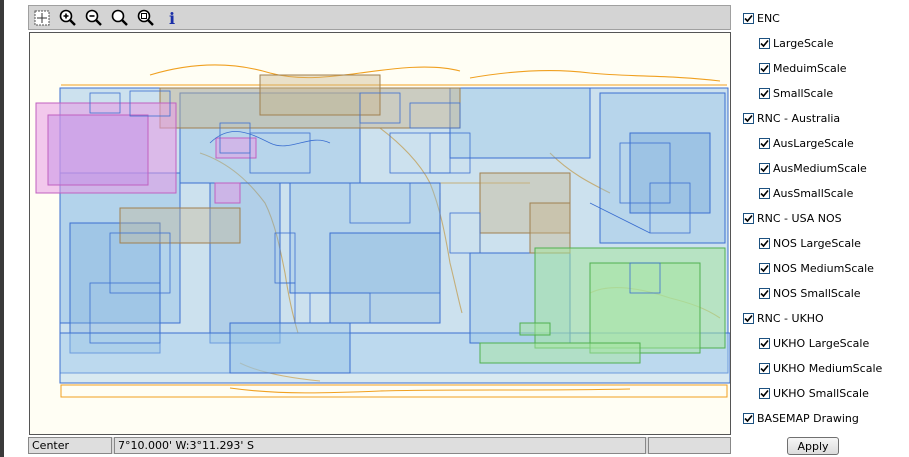 The height and width of the screenshot is (457, 909). Describe the element at coordinates (813, 446) in the screenshot. I see `apply-button: Apply` at that location.